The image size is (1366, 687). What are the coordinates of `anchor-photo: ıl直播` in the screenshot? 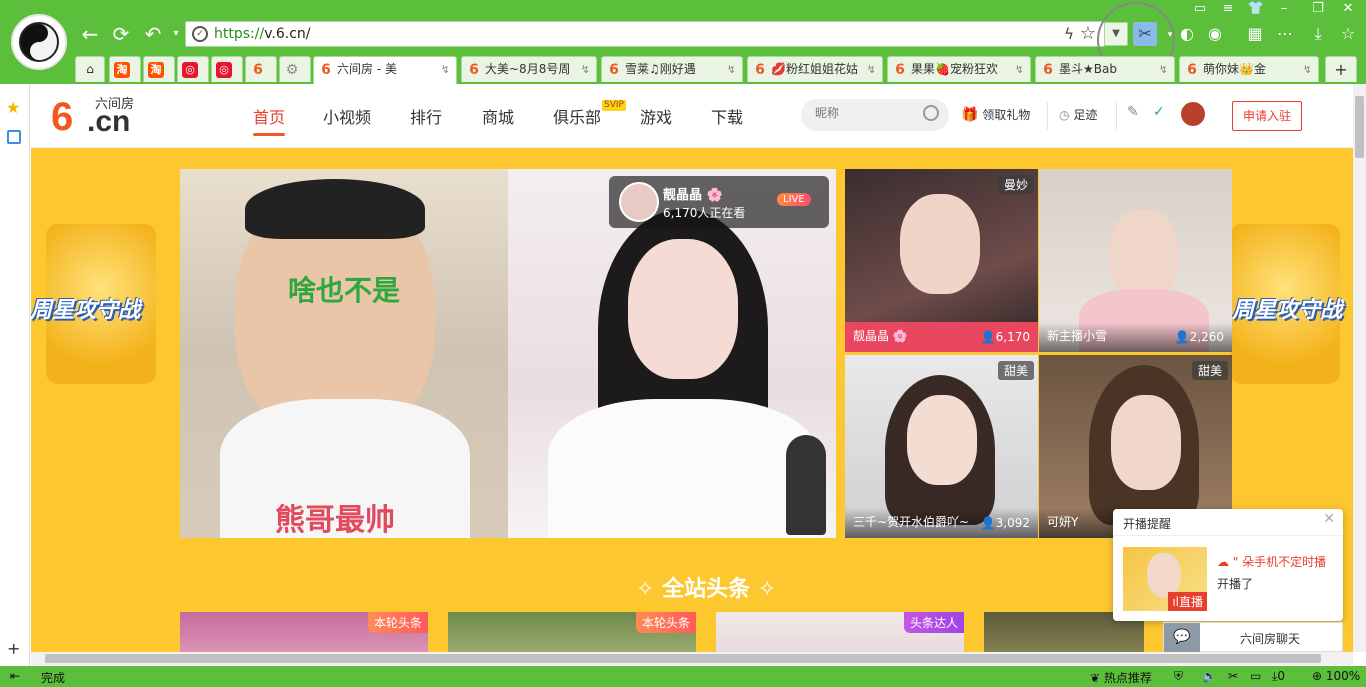 It's located at (1165, 579).